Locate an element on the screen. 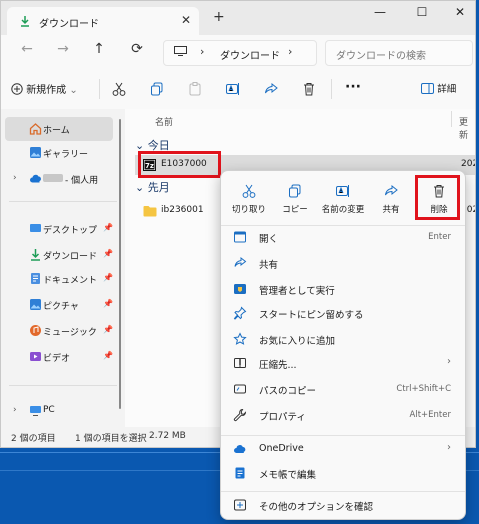 This screenshot has width=479, height=524. sidebar-item-videos: ビデオ 📌 is located at coordinates (59, 357).